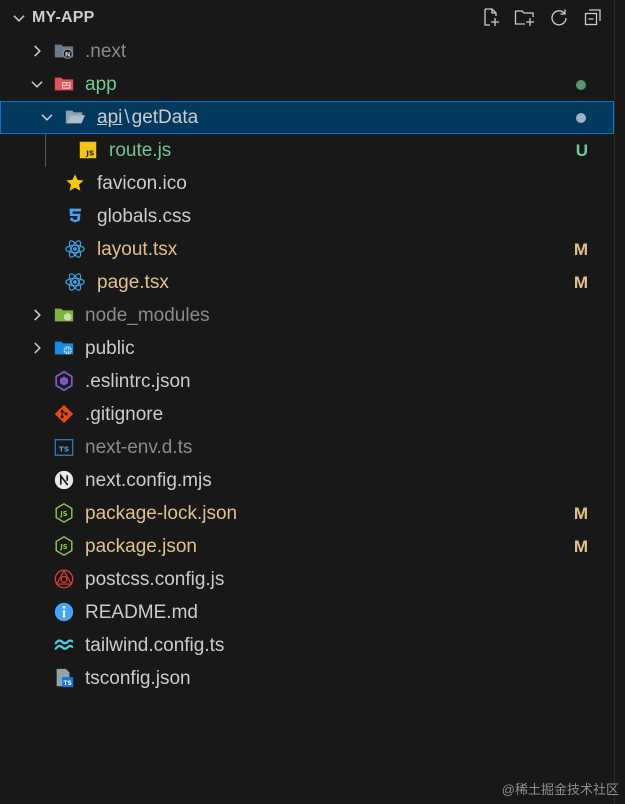 This screenshot has width=625, height=804. I want to click on tree-item-label: layout.tsx, so click(137, 249).